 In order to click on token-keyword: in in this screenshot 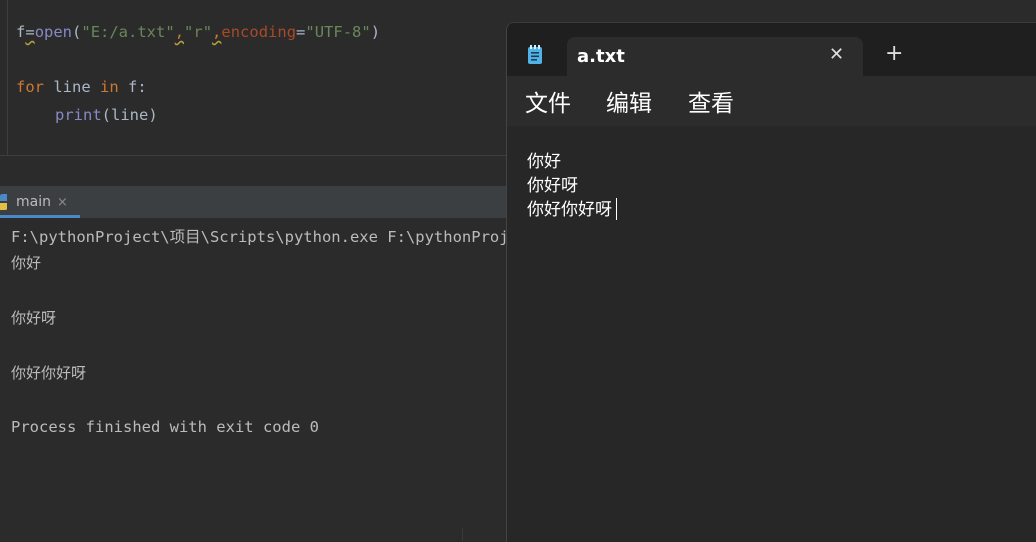, I will do `click(109, 87)`.